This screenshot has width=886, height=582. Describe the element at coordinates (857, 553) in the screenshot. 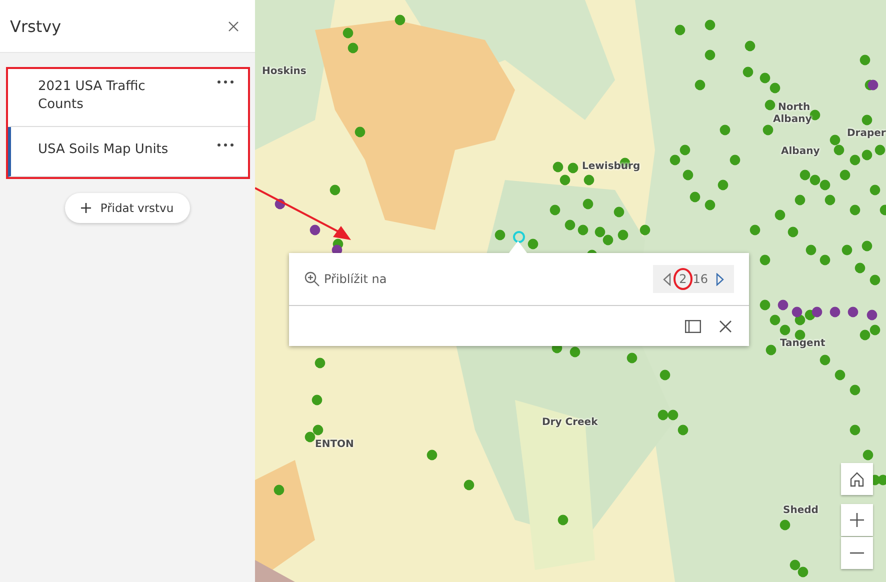

I see `minus-icon` at that location.